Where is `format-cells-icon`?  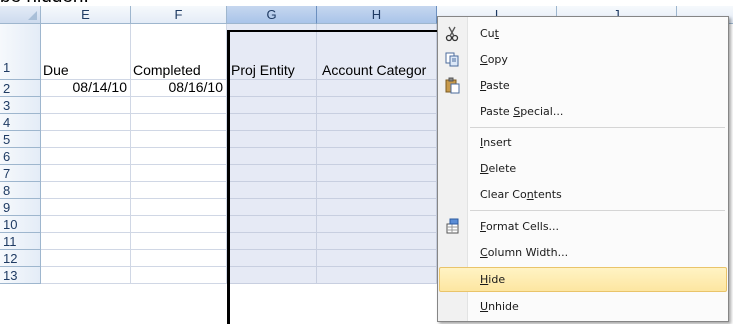
format-cells-icon is located at coordinates (452, 226).